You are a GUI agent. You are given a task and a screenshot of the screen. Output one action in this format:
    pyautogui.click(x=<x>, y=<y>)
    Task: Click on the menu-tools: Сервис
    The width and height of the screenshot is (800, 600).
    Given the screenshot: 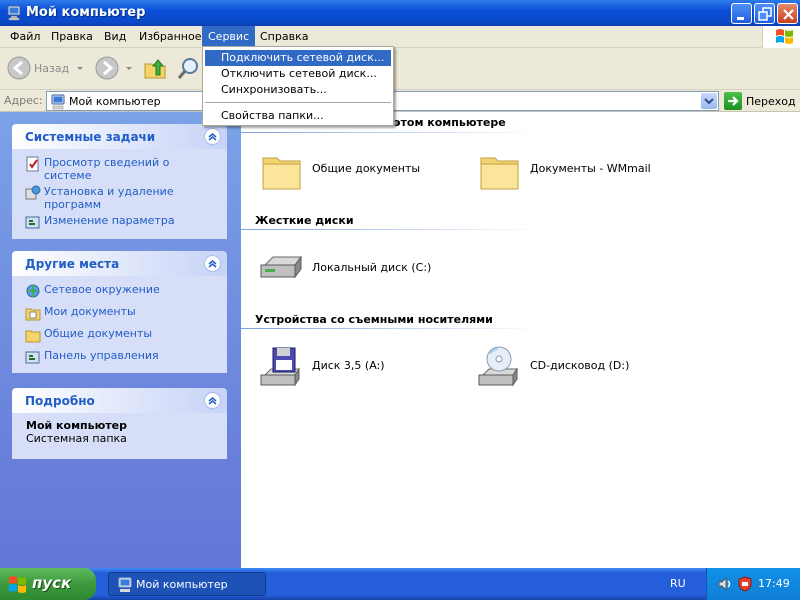 What is the action you would take?
    pyautogui.click(x=229, y=37)
    